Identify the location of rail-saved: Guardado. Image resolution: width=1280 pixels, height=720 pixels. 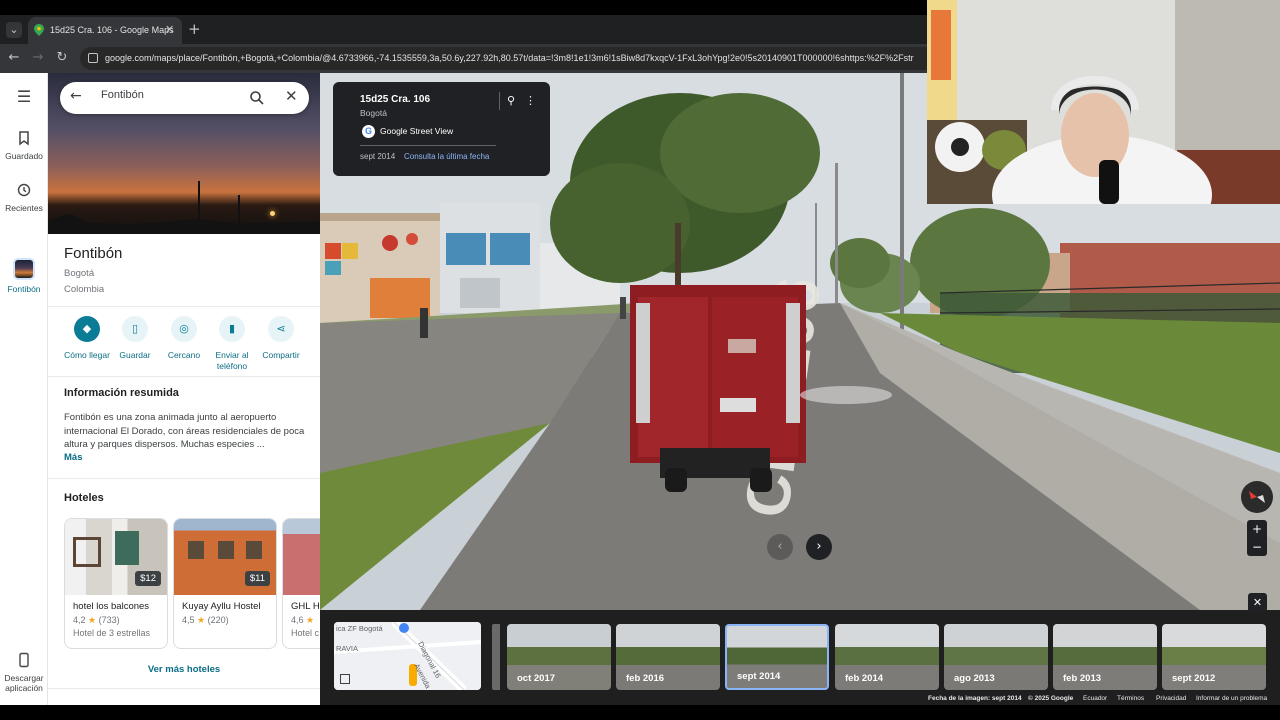
(24, 145).